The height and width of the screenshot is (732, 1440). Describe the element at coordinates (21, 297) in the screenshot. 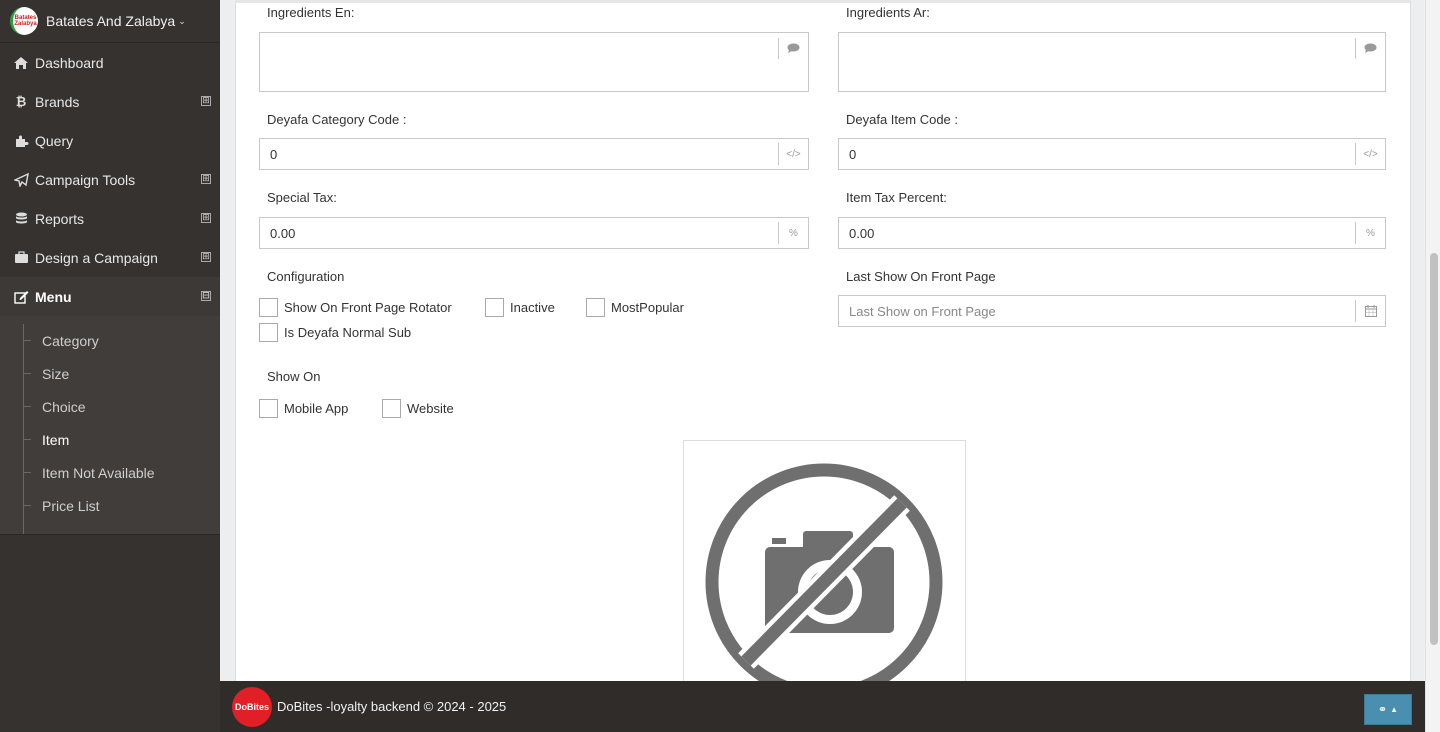

I see `edit-icon` at that location.